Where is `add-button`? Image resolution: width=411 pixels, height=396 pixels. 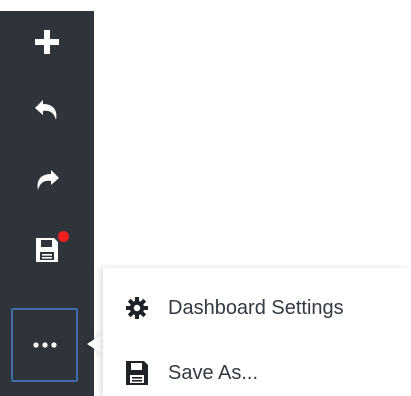 add-button is located at coordinates (47, 42).